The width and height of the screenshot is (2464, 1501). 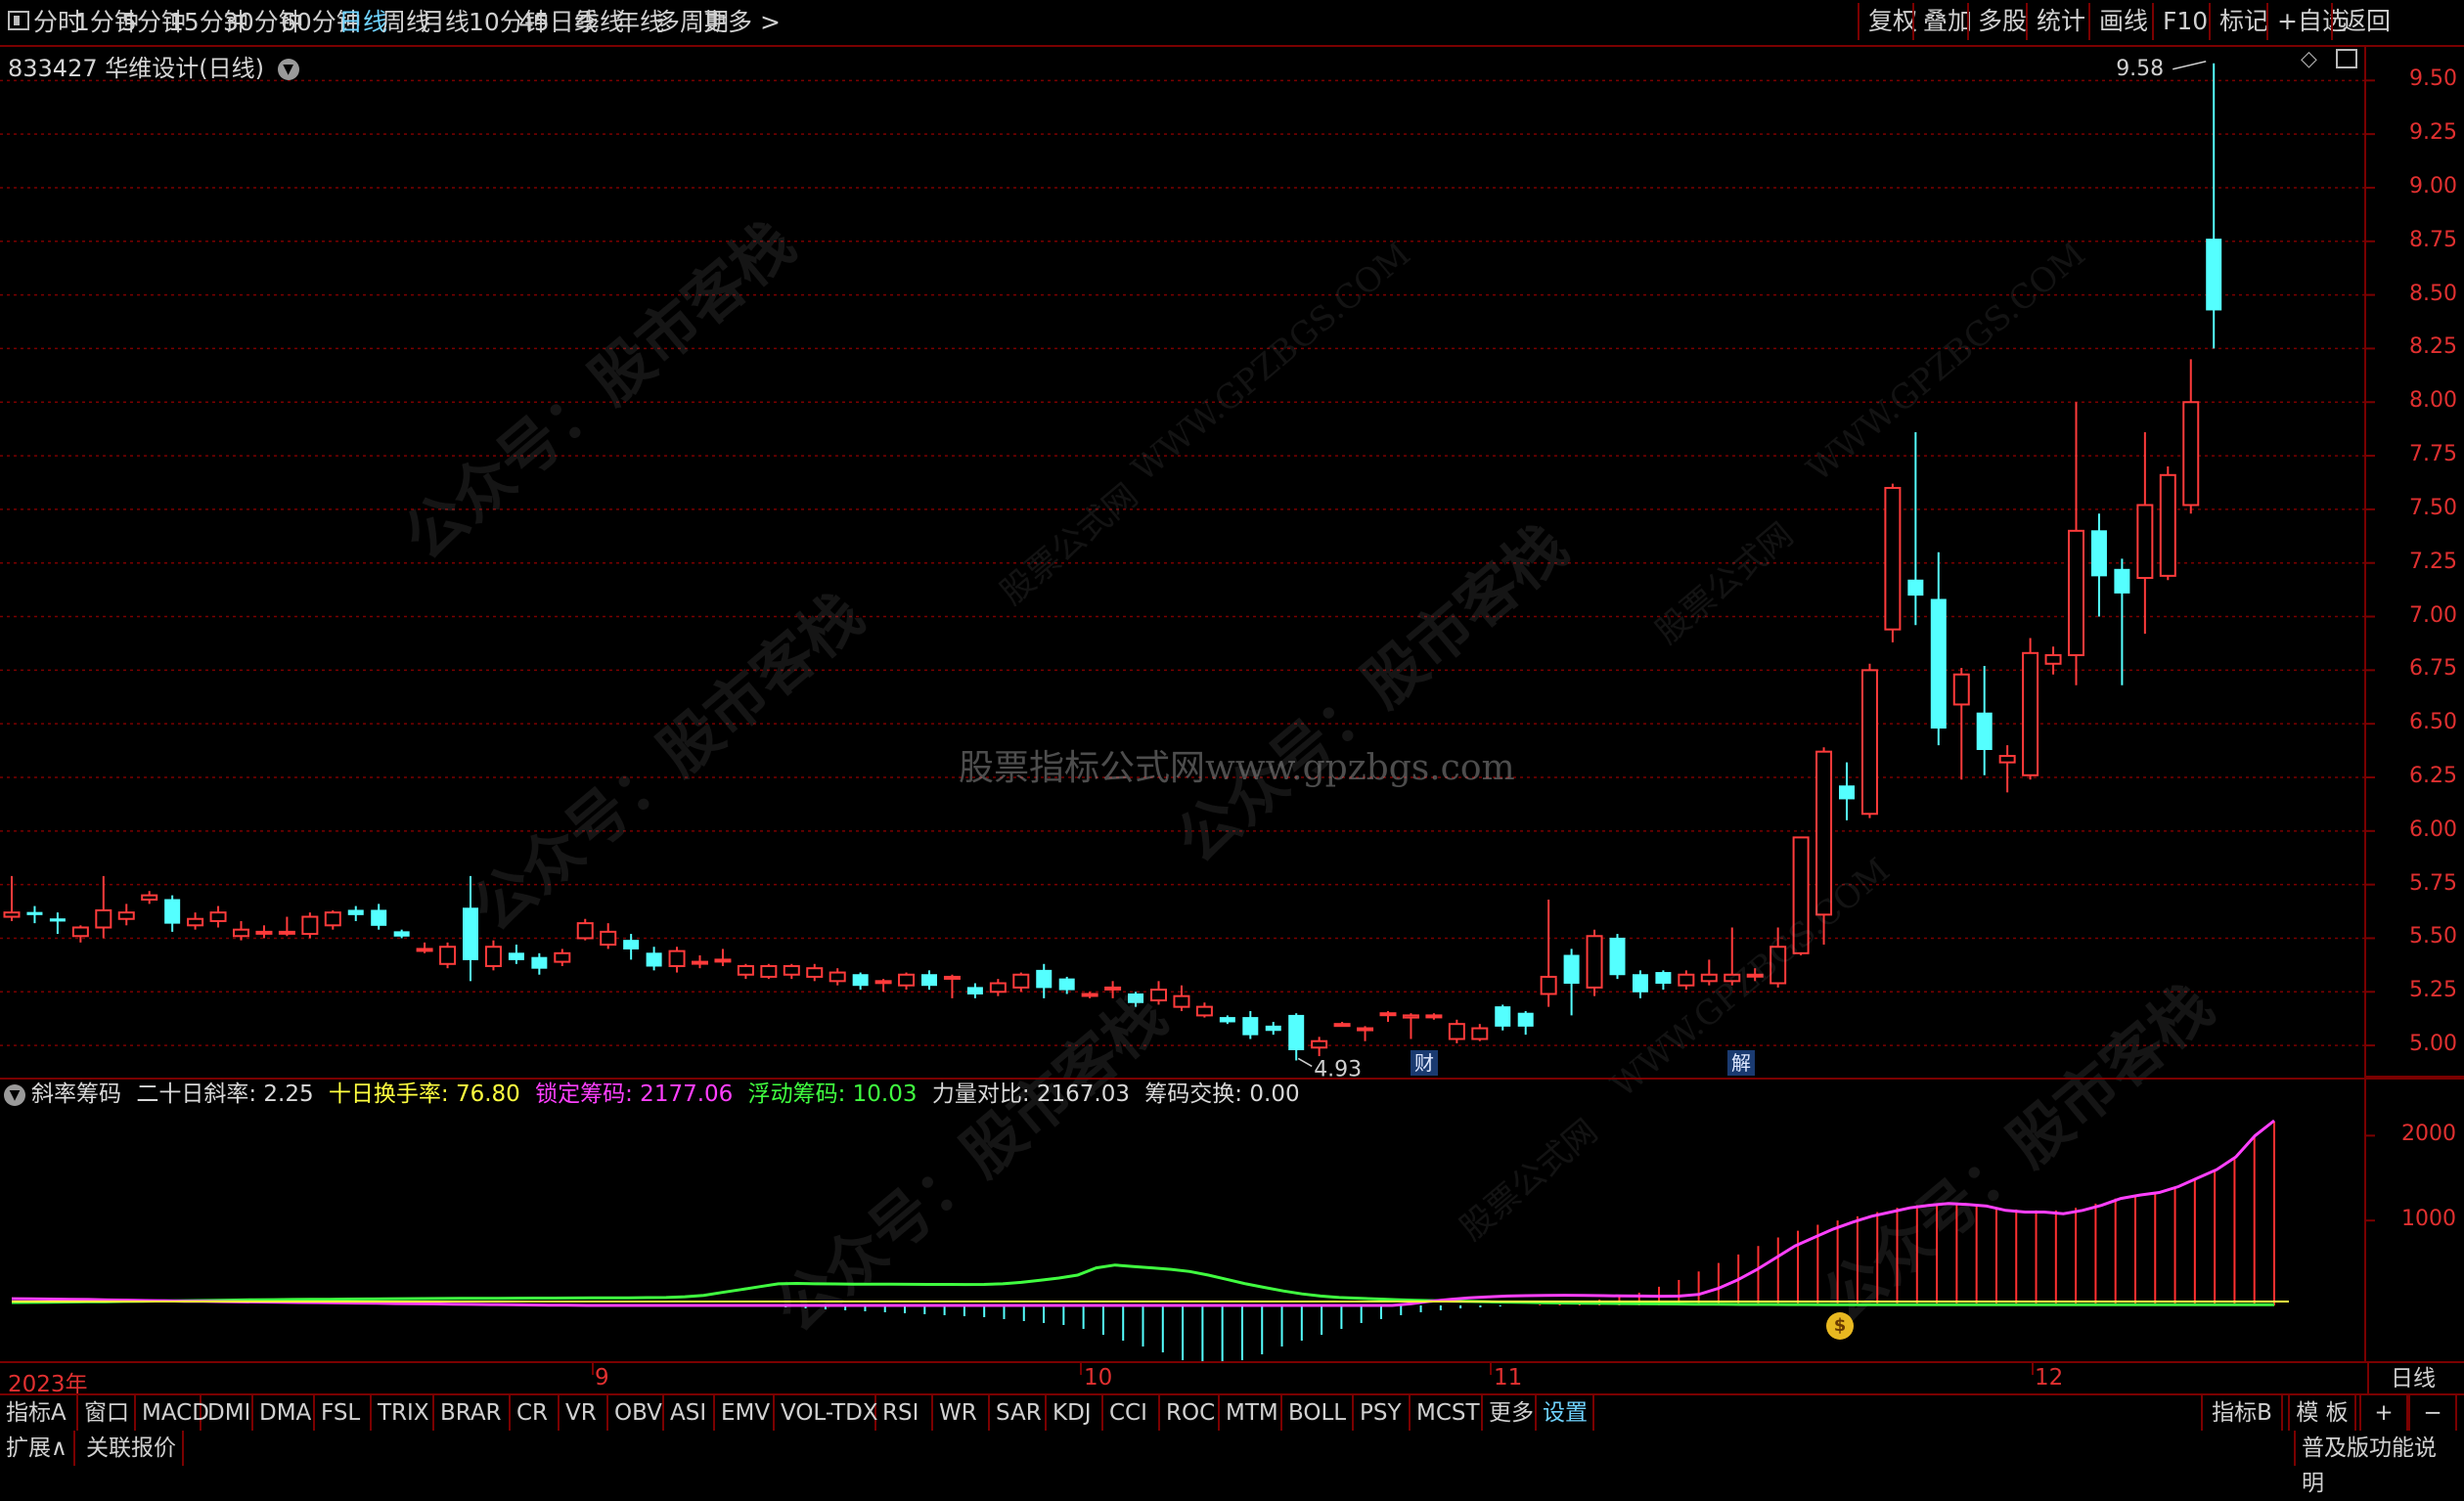 What do you see at coordinates (403, 1413) in the screenshot?
I see `indicator-tab-6: TRIX` at bounding box center [403, 1413].